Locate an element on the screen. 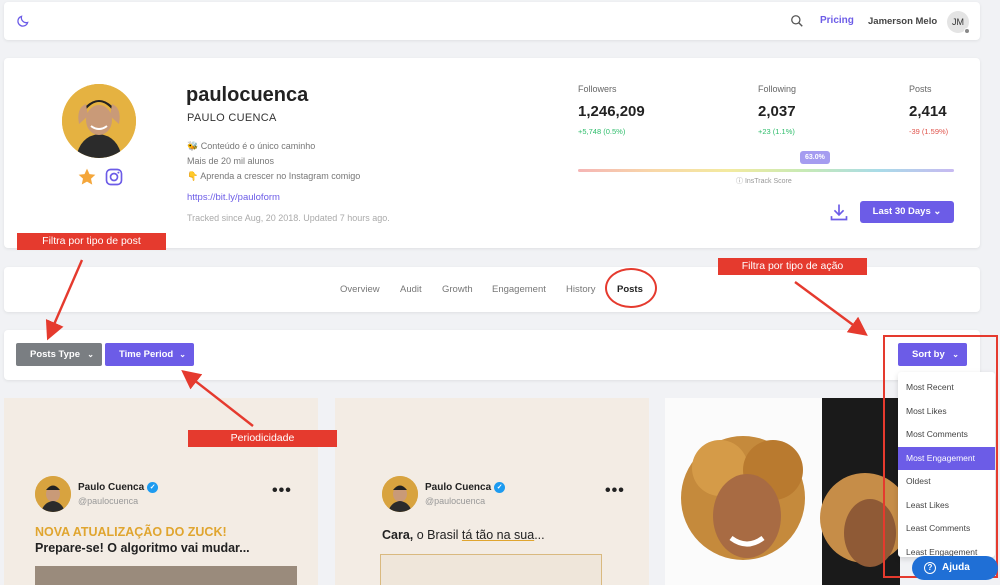 Image resolution: width=1000 pixels, height=585 pixels. stat-value: 1,246,209 is located at coordinates (611, 111).